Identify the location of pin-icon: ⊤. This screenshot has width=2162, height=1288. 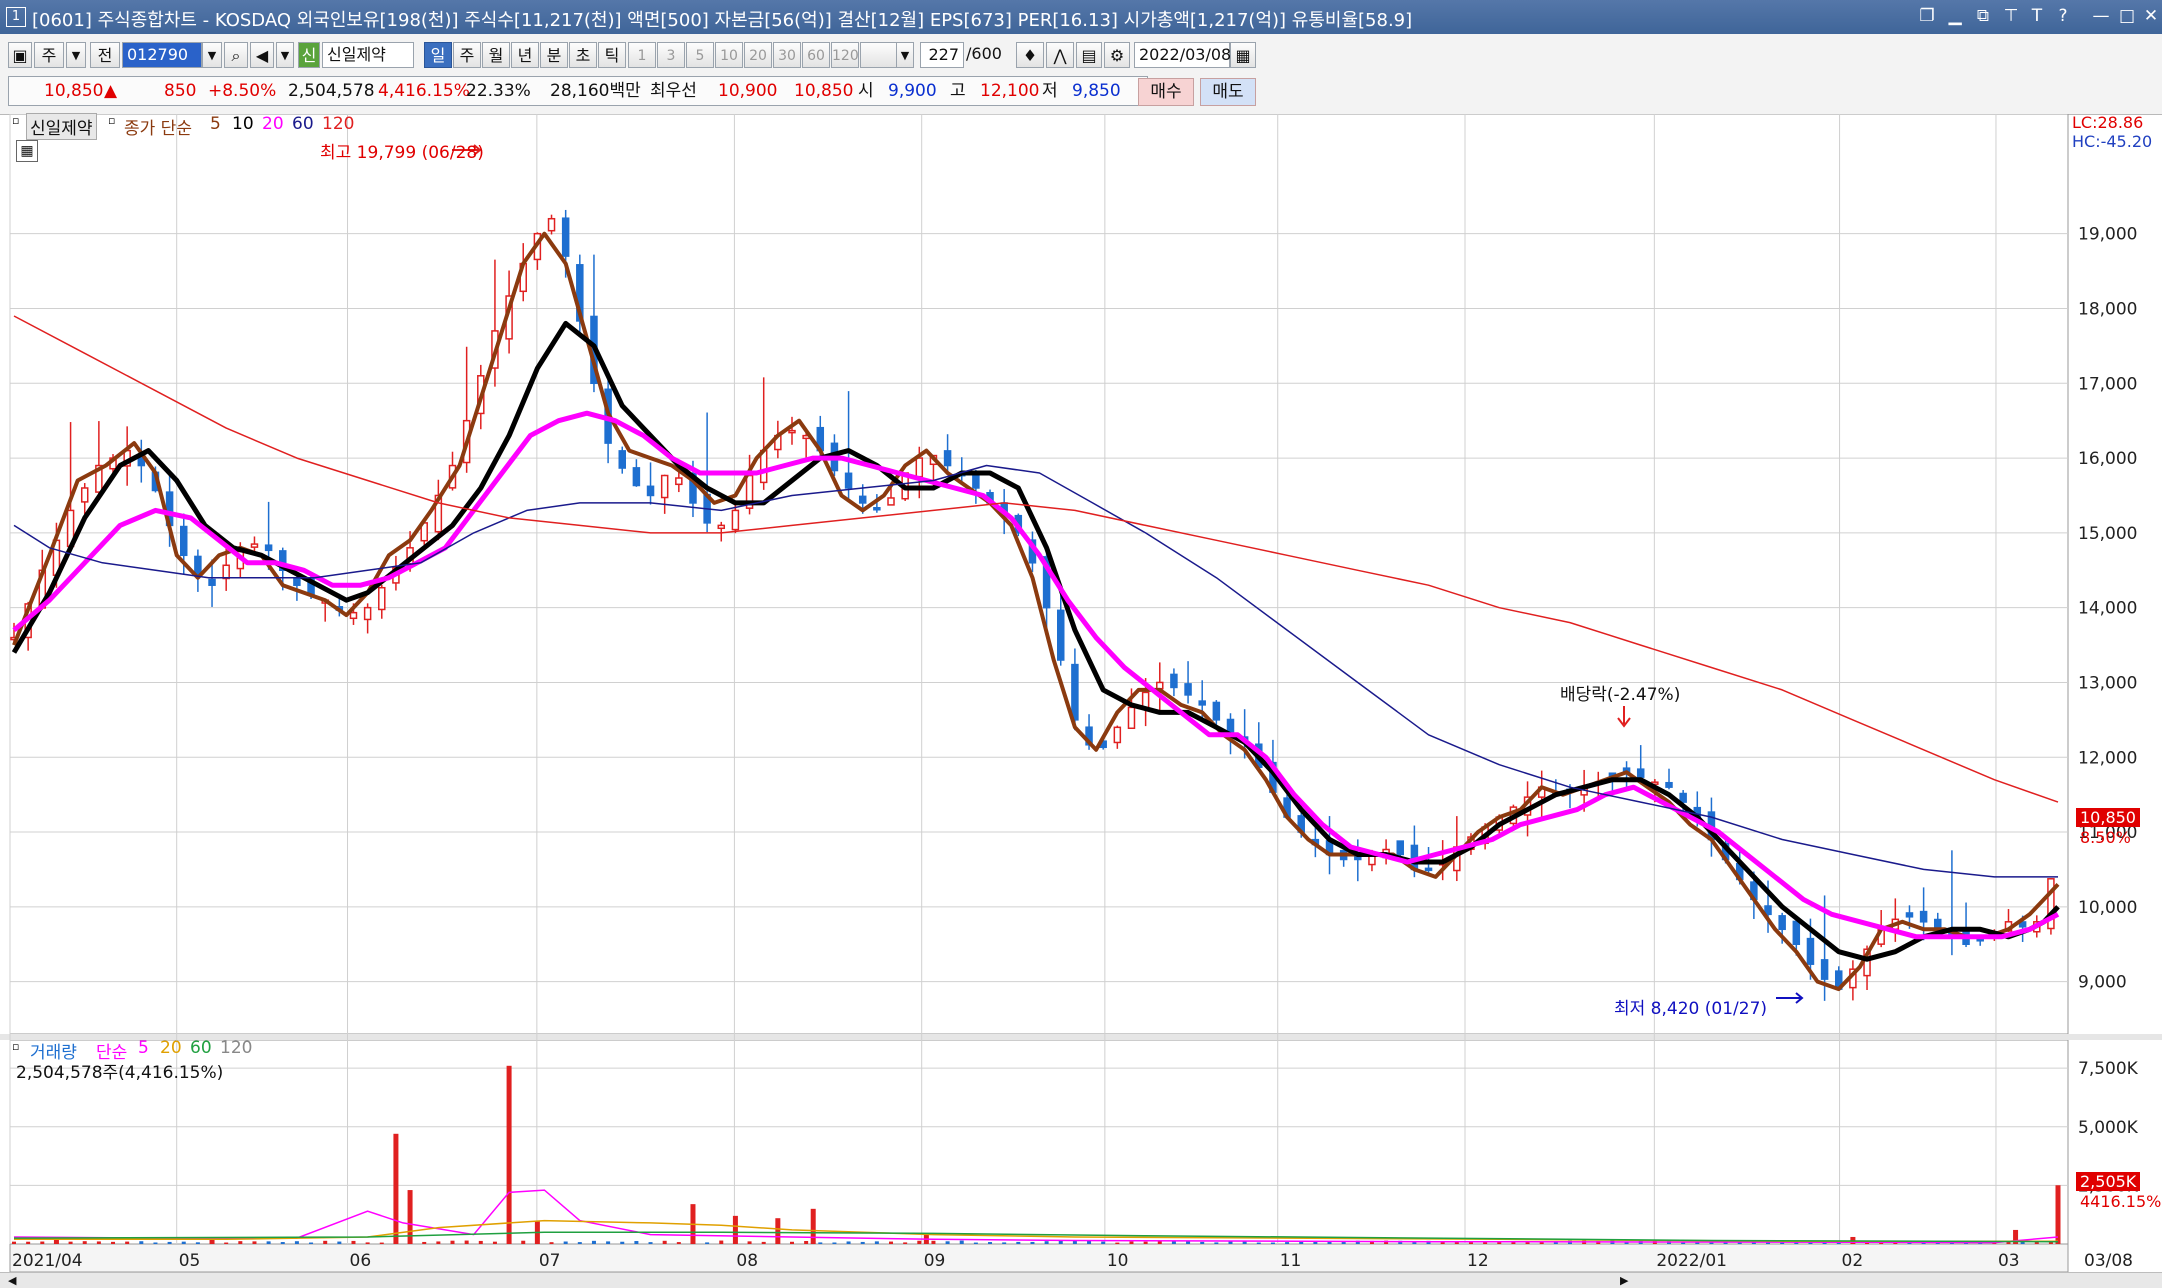
(2011, 16).